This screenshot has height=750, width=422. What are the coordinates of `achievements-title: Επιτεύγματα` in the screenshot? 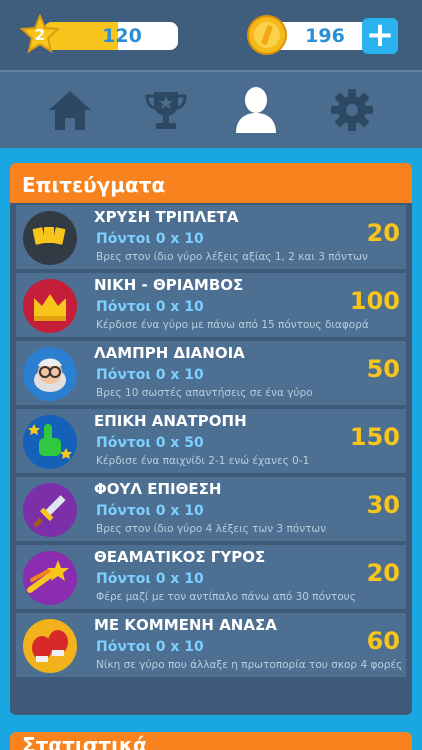 It's located at (94, 185).